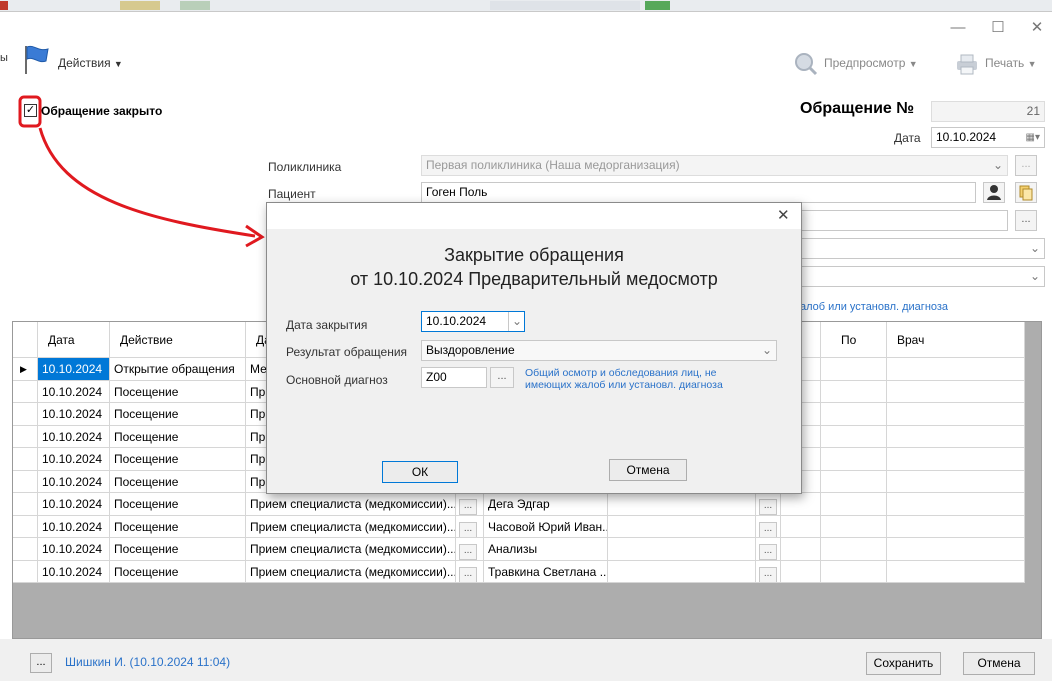  I want to click on copy-icon, so click(1026, 192).